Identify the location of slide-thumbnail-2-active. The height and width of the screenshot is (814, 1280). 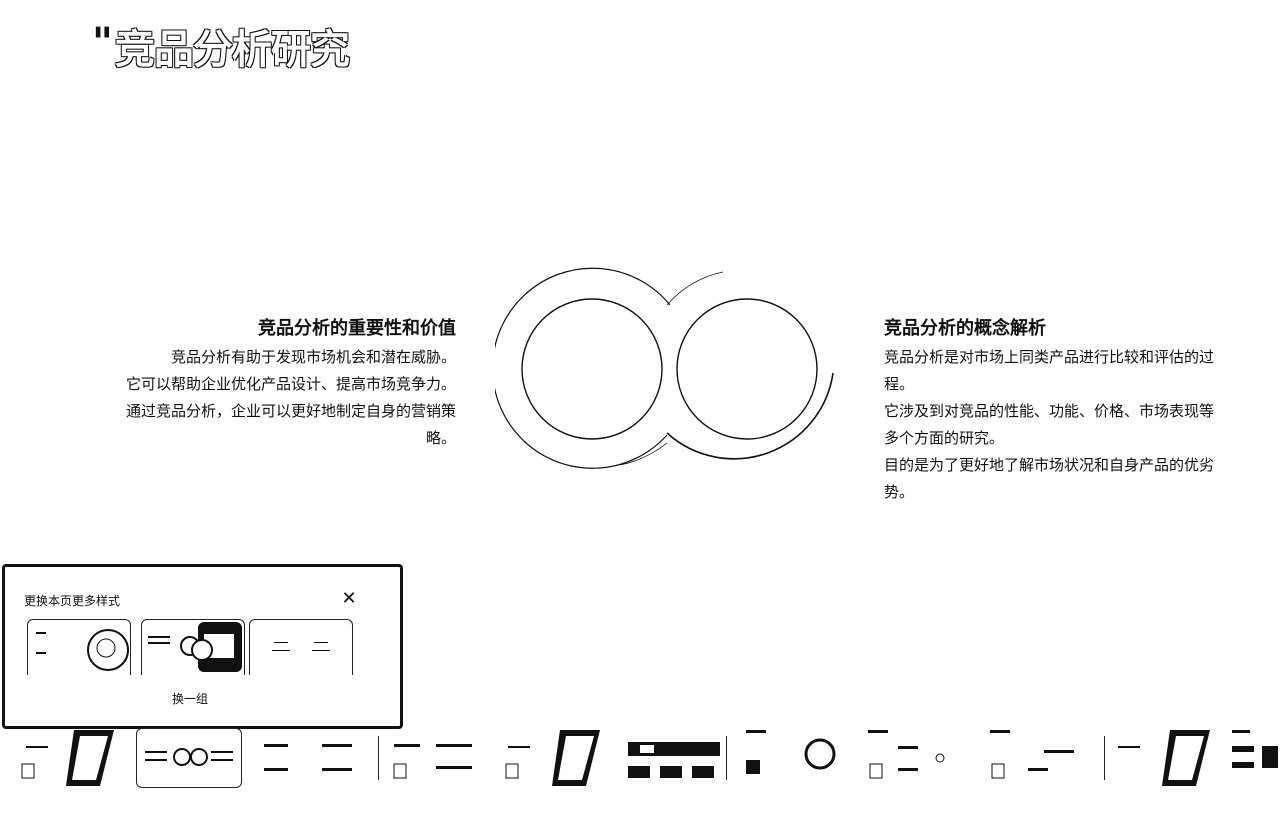
(189, 758).